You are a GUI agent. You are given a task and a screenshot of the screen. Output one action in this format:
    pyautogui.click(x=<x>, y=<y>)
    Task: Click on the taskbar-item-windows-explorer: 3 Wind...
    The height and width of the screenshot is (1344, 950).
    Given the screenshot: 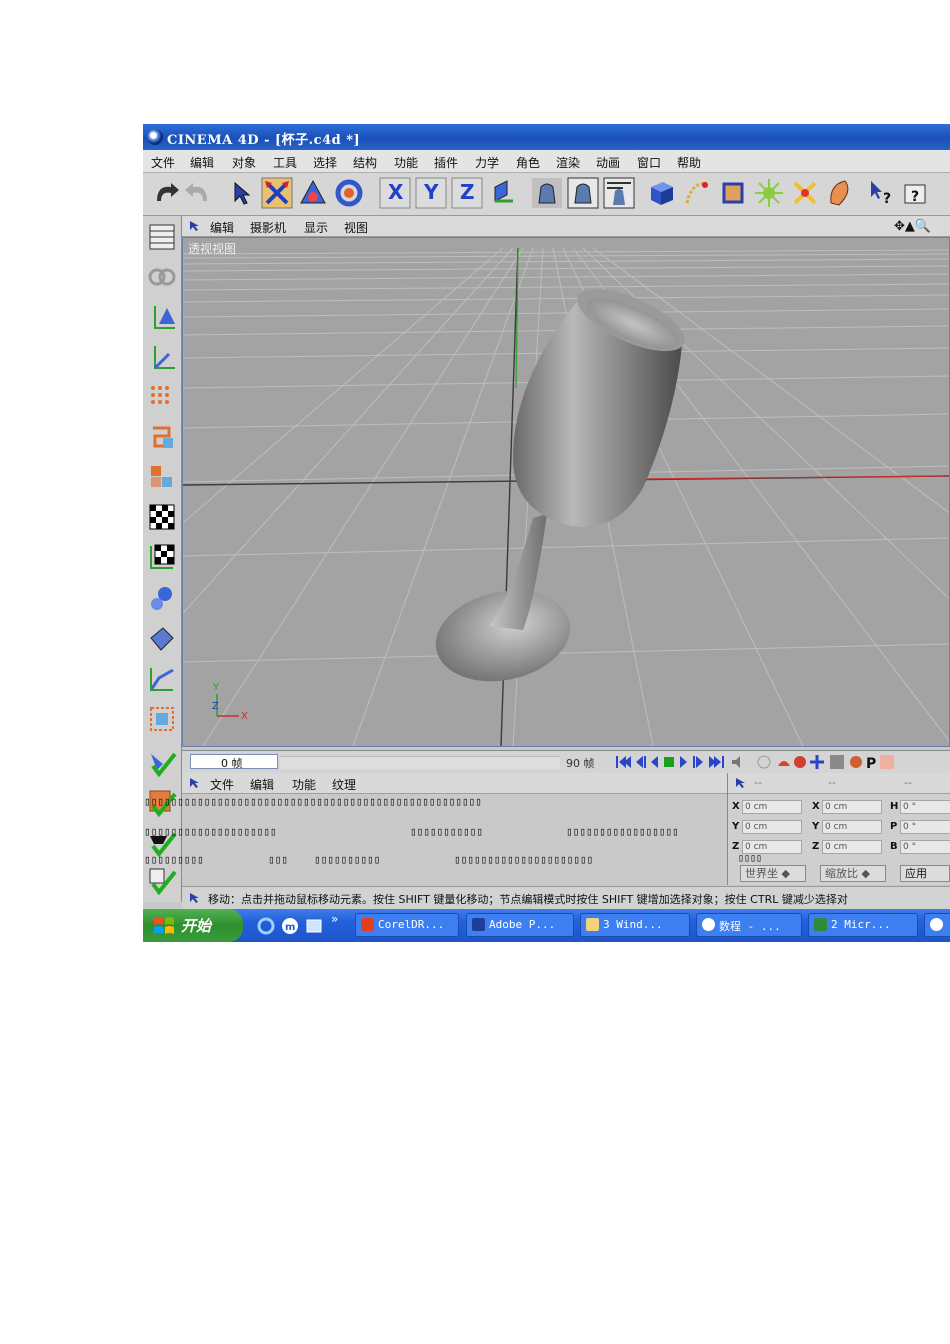 What is the action you would take?
    pyautogui.click(x=635, y=925)
    